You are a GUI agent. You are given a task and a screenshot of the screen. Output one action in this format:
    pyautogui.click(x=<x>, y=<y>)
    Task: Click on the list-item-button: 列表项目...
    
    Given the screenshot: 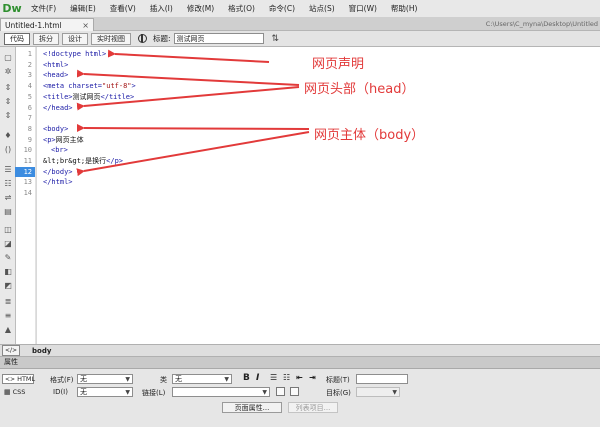 What is the action you would take?
    pyautogui.click(x=313, y=407)
    